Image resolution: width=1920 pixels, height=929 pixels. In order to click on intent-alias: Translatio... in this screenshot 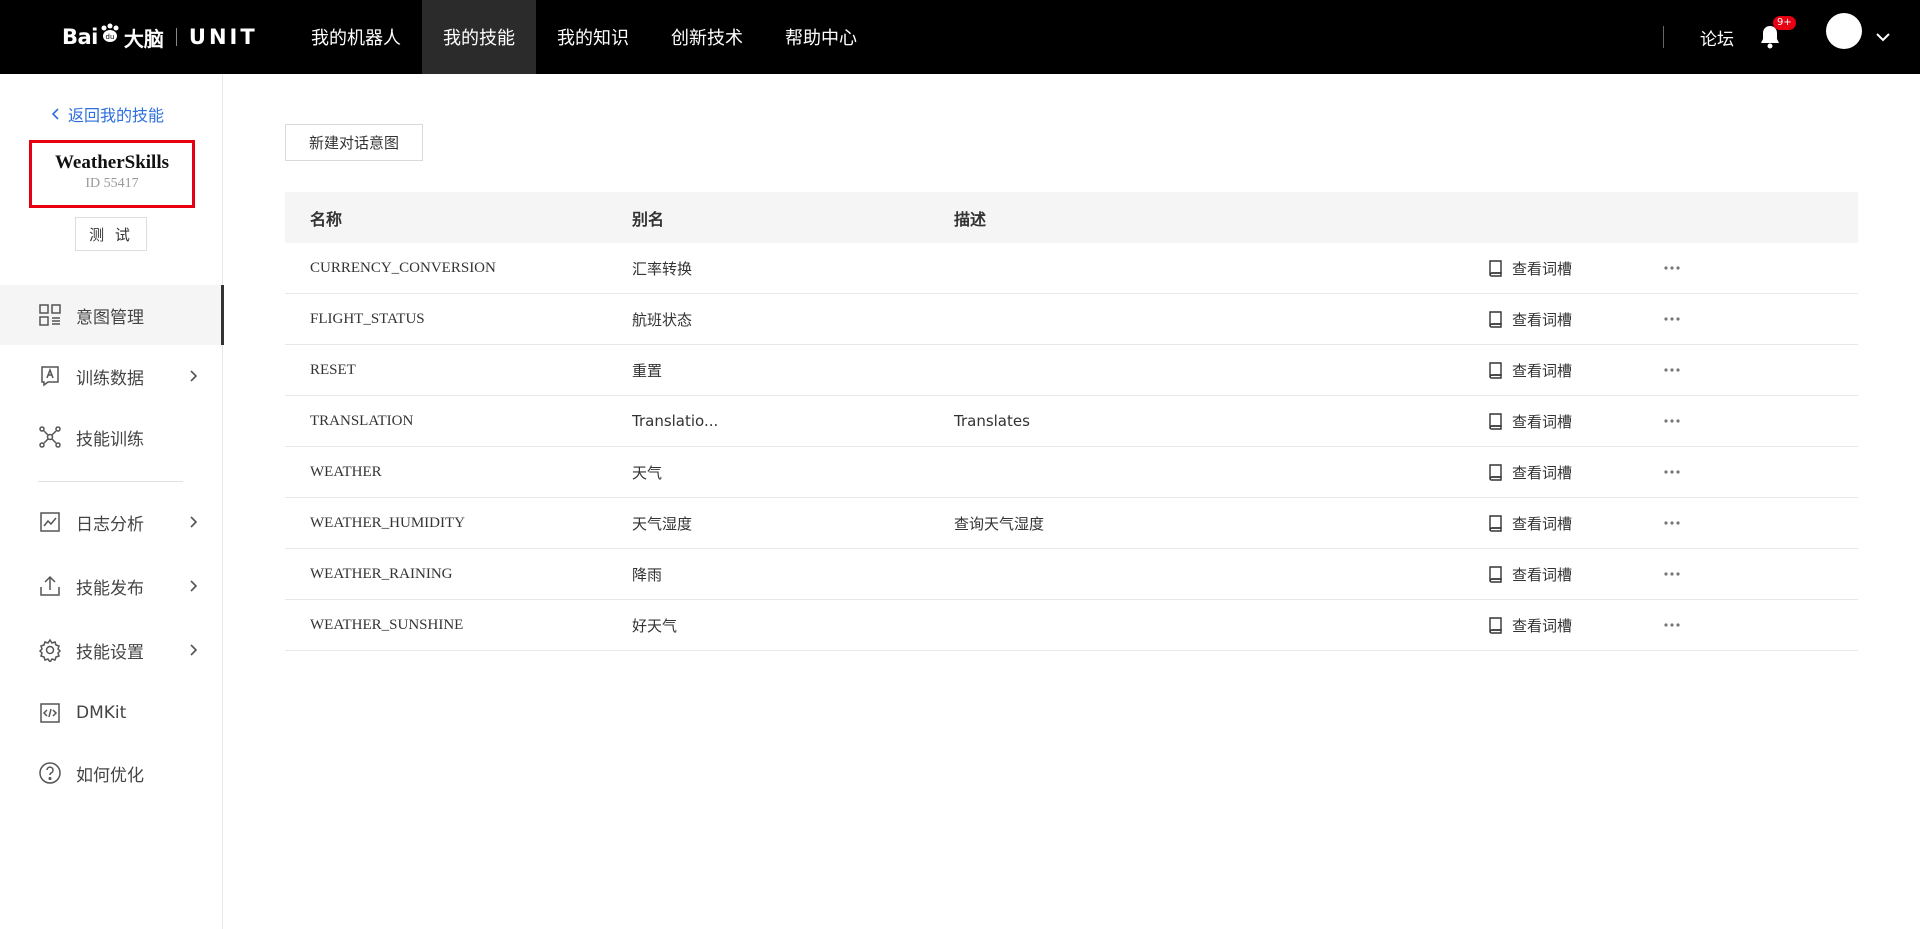, I will do `click(675, 421)`.